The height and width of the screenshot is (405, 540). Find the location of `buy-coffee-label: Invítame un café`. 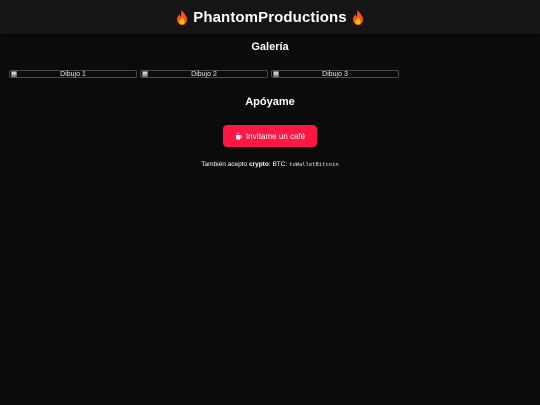

buy-coffee-label: Invítame un café is located at coordinates (275, 136).